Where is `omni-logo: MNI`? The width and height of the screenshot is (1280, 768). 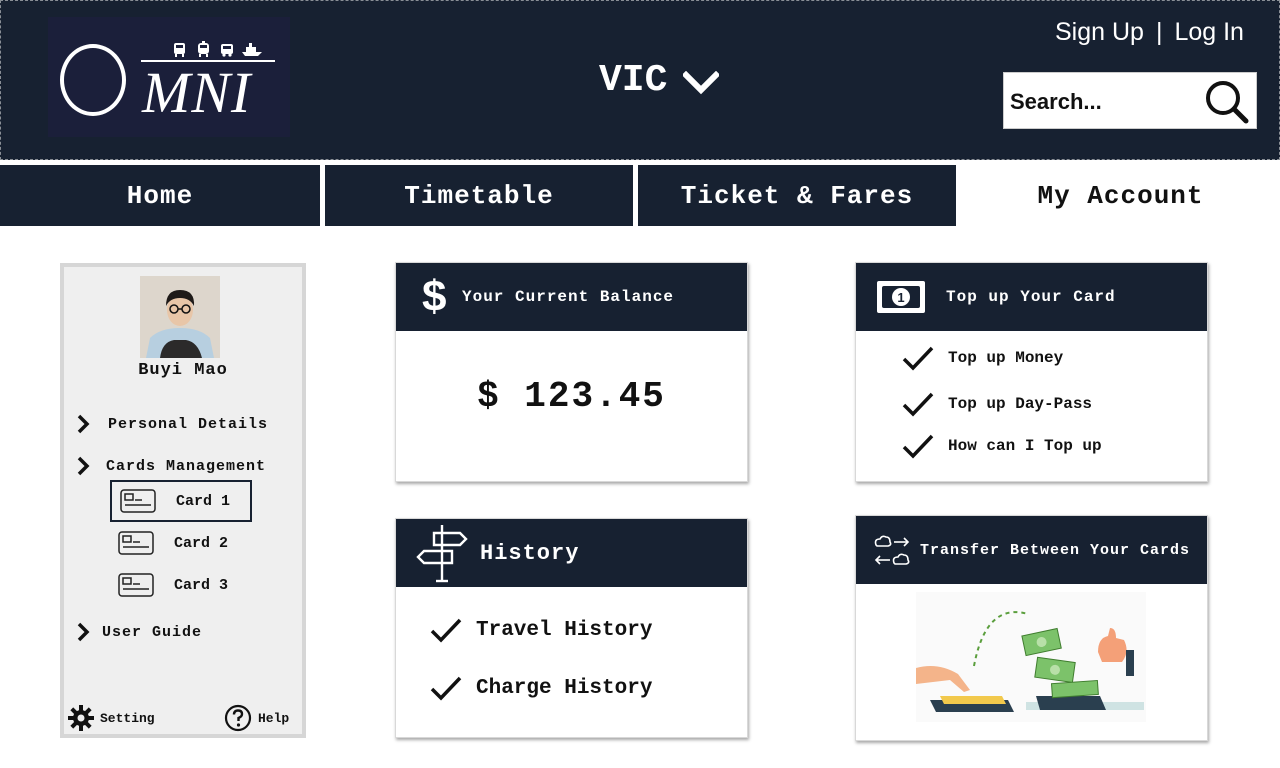 omni-logo: MNI is located at coordinates (169, 77).